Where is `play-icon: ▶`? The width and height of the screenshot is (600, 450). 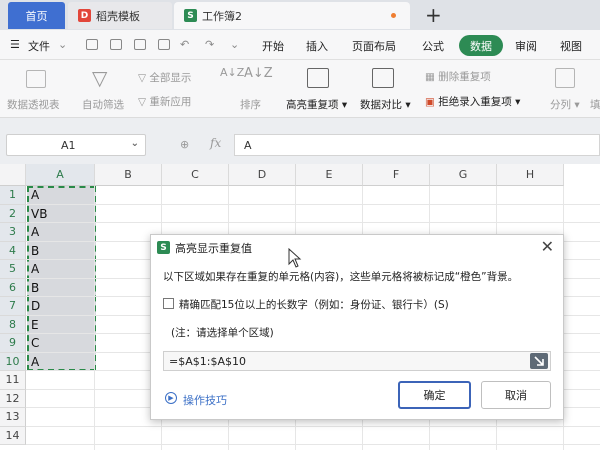
play-icon: ▶ is located at coordinates (171, 398).